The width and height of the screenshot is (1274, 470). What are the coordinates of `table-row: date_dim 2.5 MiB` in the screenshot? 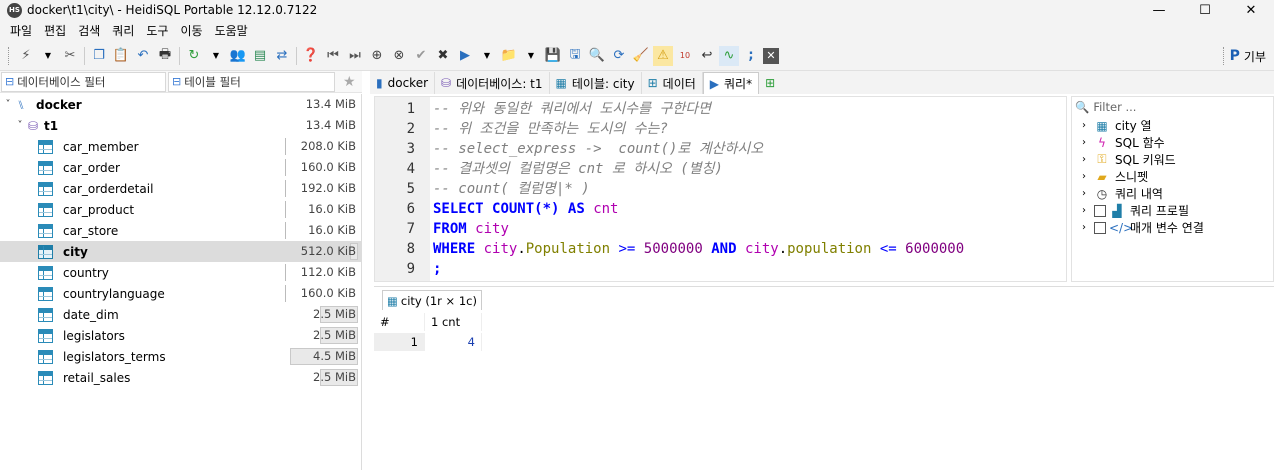 It's located at (181, 314).